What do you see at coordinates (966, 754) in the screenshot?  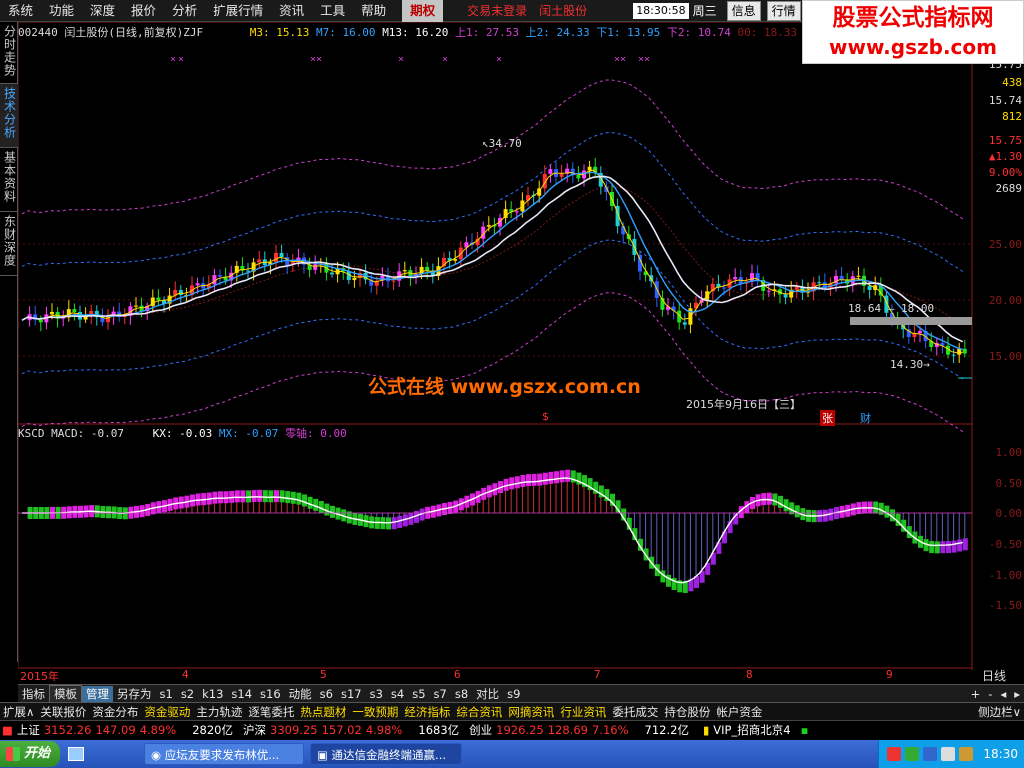 I see `tray-ime-icon` at bounding box center [966, 754].